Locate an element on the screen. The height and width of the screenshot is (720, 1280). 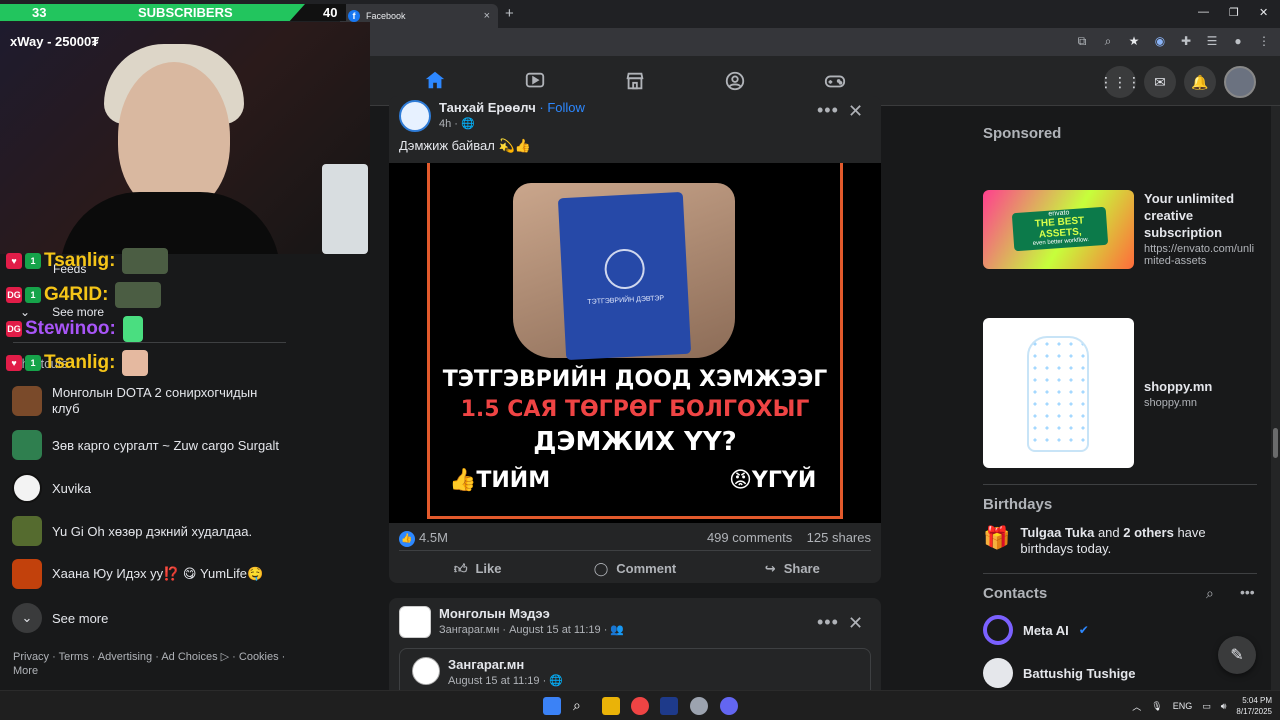
comment-label: Comment is located at coordinates (646, 568).